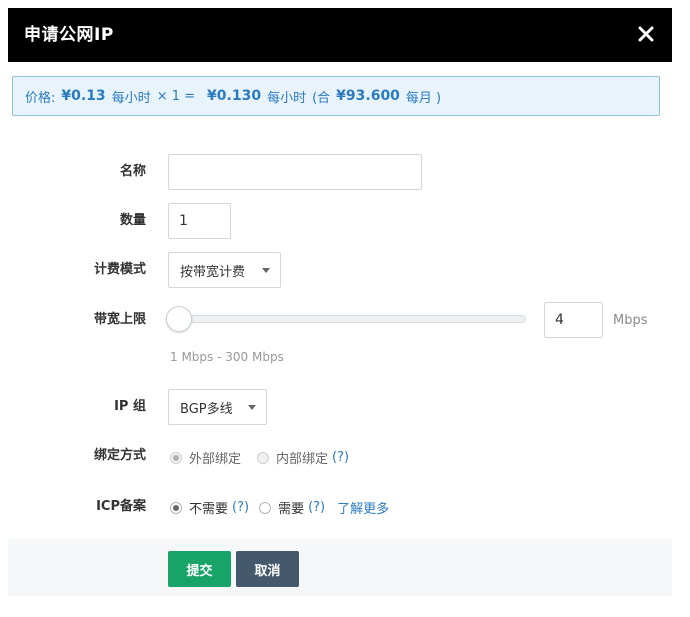 The image size is (690, 617). What do you see at coordinates (321, 98) in the screenshot?
I see `monthly-open: (合` at bounding box center [321, 98].